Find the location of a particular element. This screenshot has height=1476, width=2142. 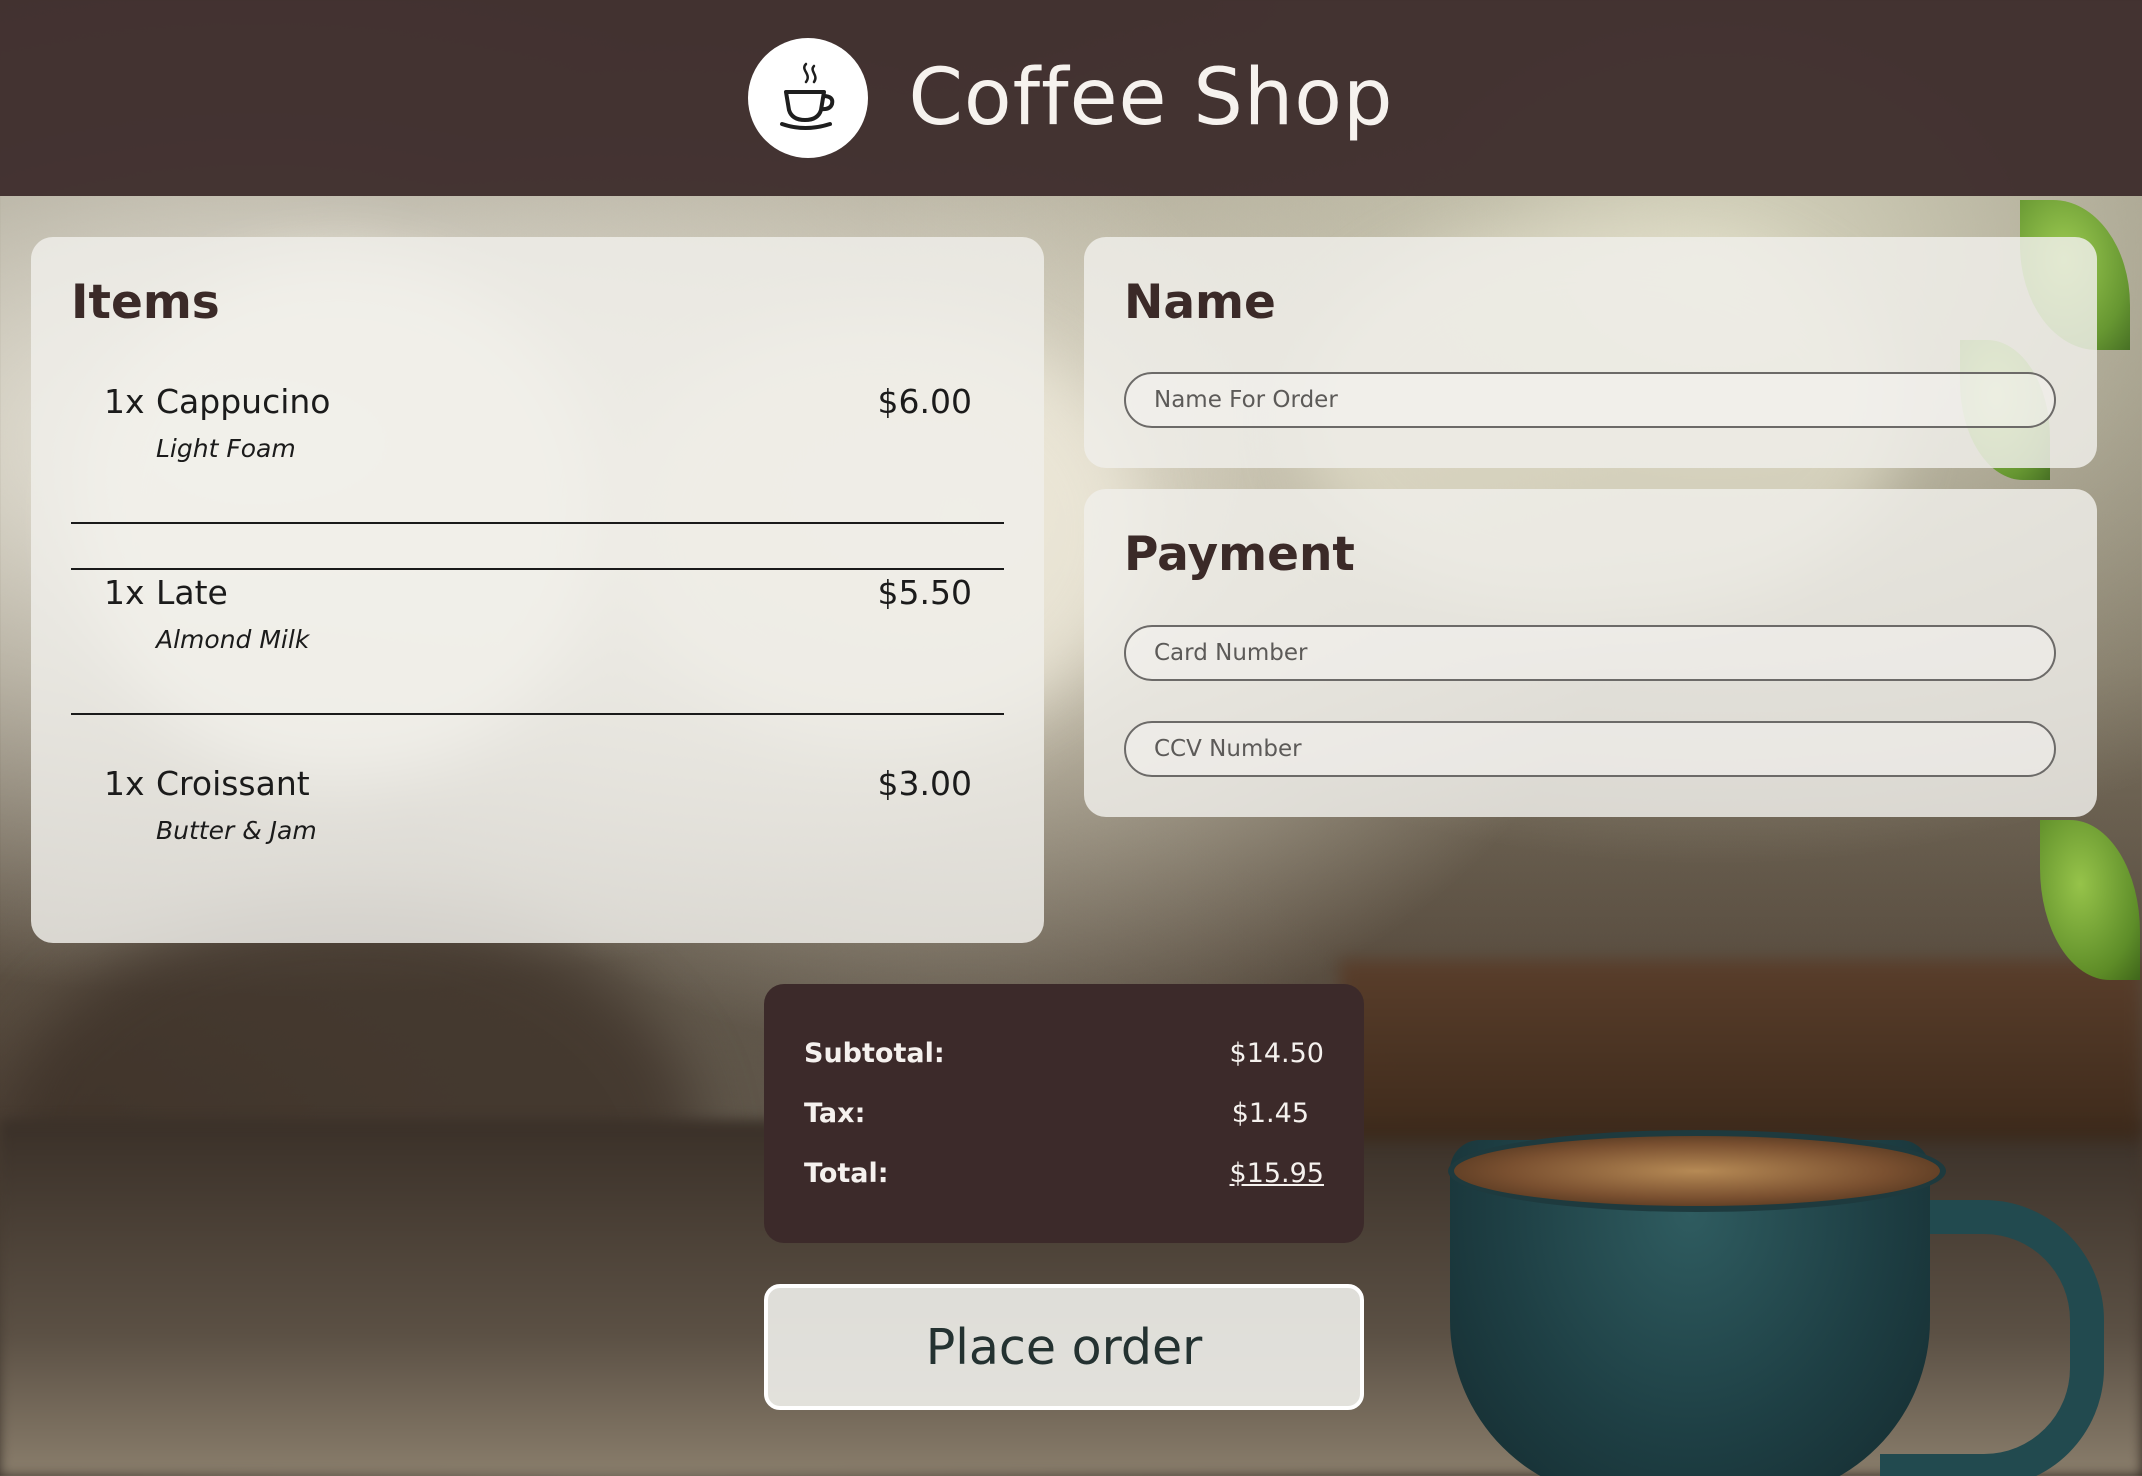

items-heading: Items is located at coordinates (145, 302).